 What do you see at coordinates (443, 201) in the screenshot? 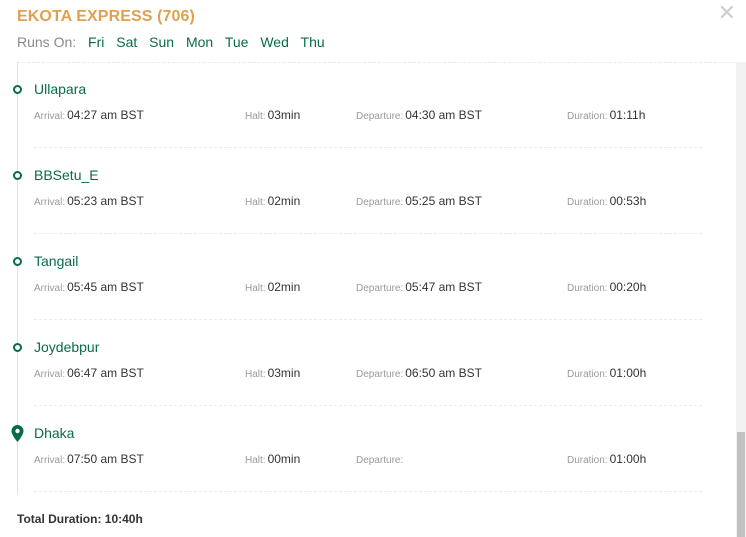
I see `departure-value: 05:25 am BST` at bounding box center [443, 201].